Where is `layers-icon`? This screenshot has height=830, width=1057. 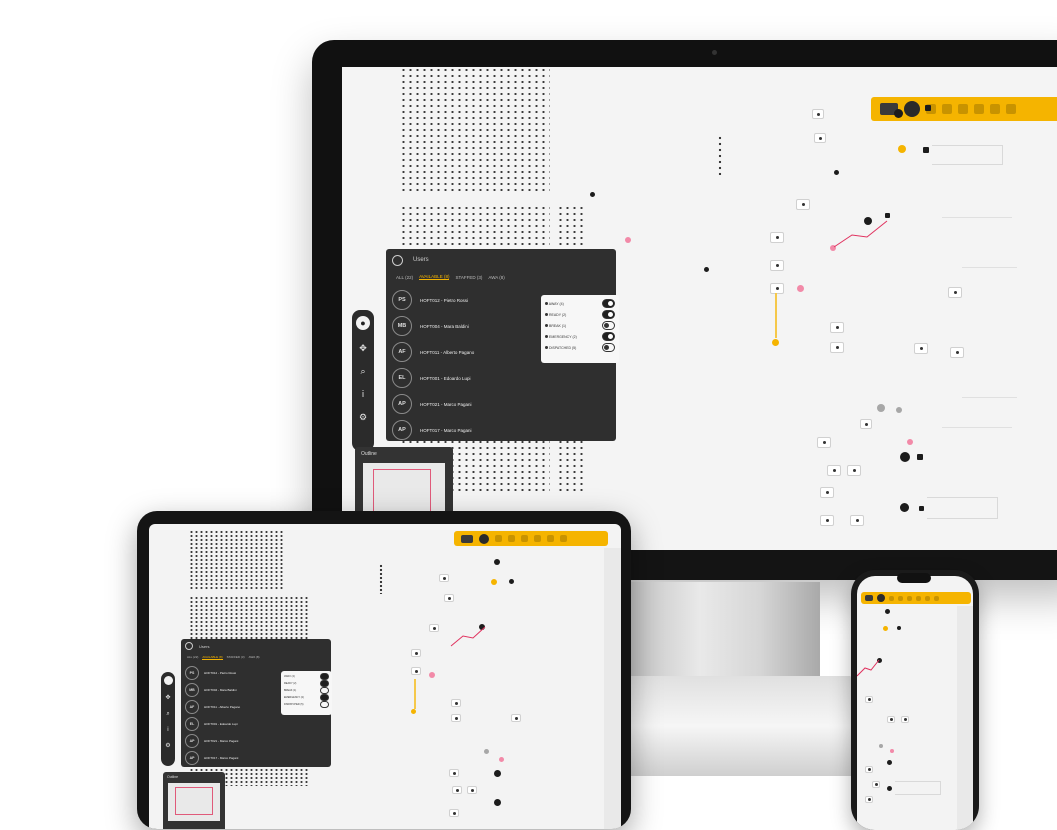
layers-icon is located at coordinates (869, 598).